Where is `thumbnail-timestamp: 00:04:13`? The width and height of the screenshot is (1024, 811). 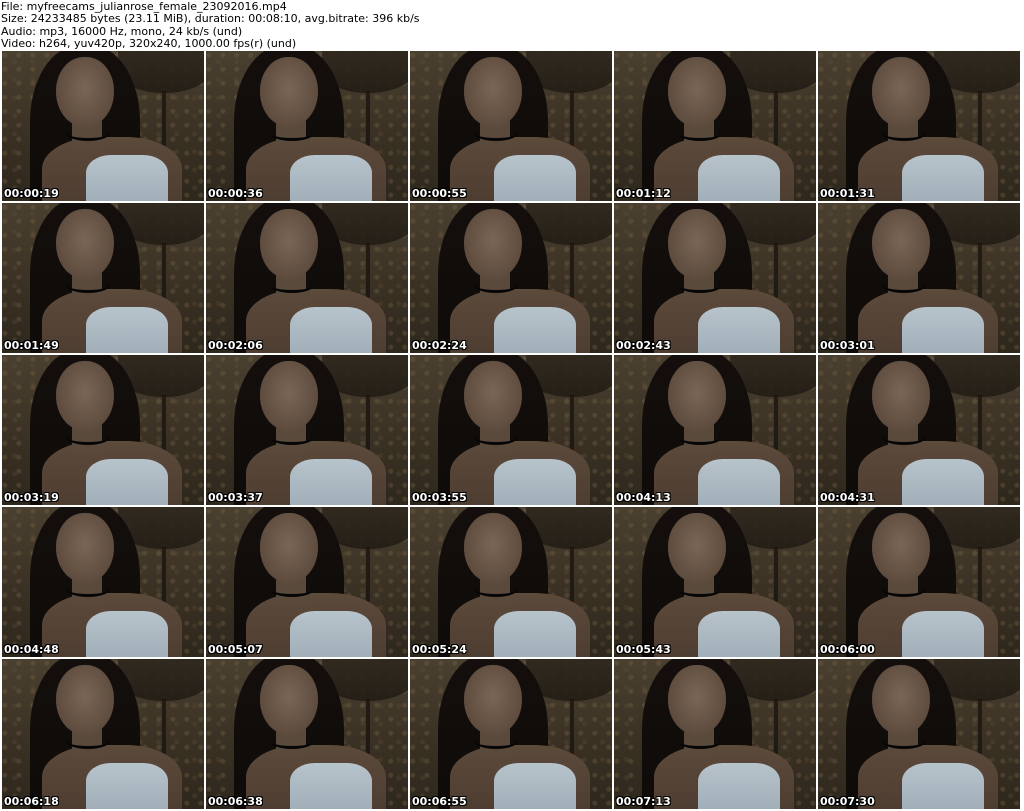
thumbnail-timestamp: 00:04:13 is located at coordinates (643, 497).